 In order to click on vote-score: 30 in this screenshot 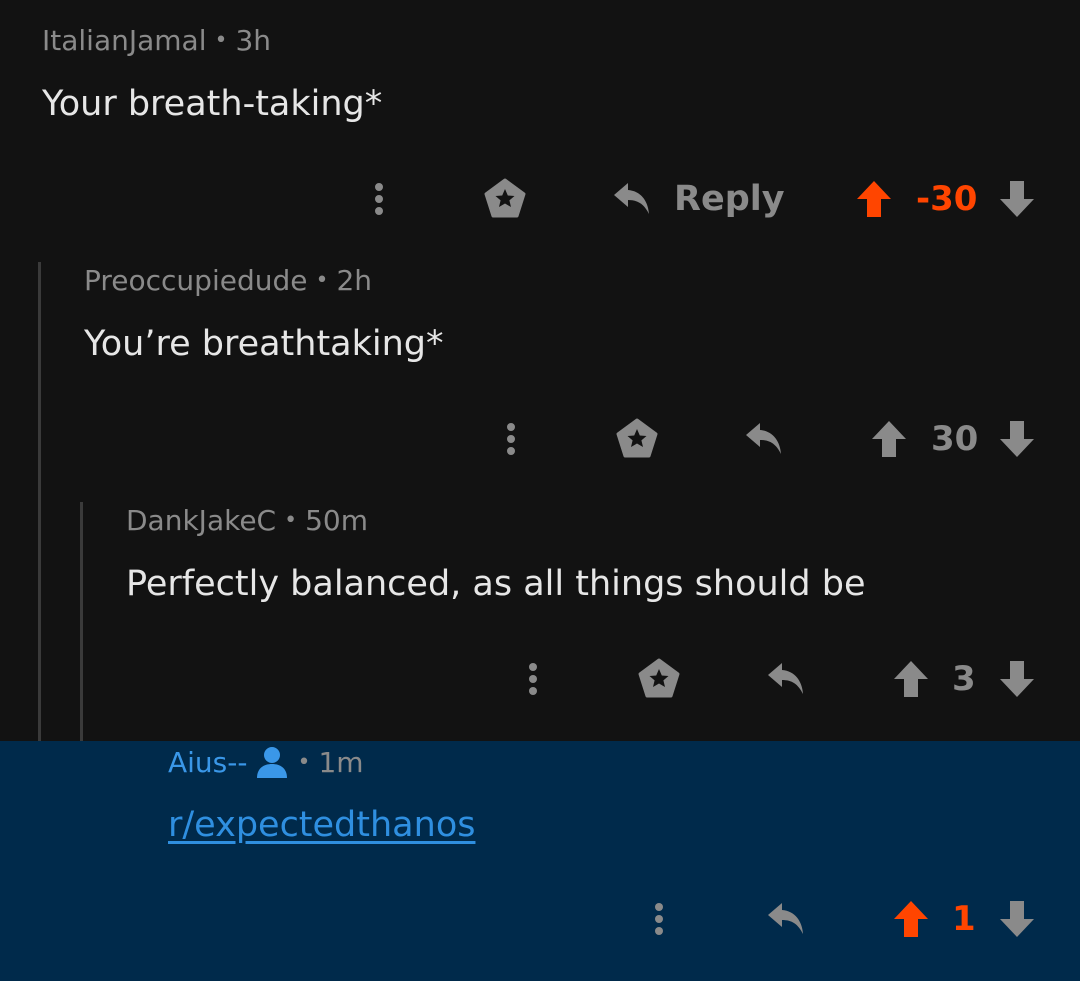, I will do `click(955, 439)`.